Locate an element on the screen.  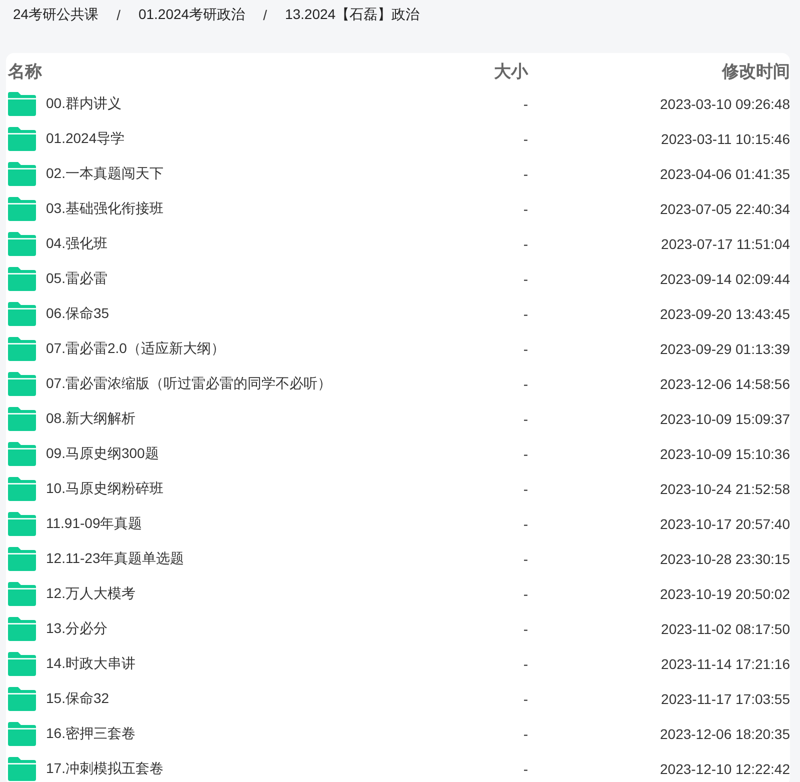
folder-name: 12.万人大模考 is located at coordinates (91, 593).